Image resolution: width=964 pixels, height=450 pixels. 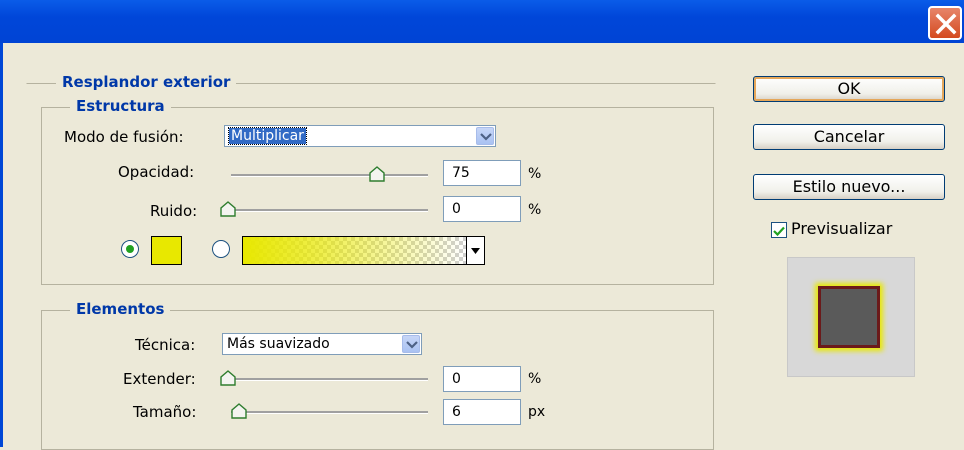 What do you see at coordinates (363, 250) in the screenshot?
I see `gradient-swatch` at bounding box center [363, 250].